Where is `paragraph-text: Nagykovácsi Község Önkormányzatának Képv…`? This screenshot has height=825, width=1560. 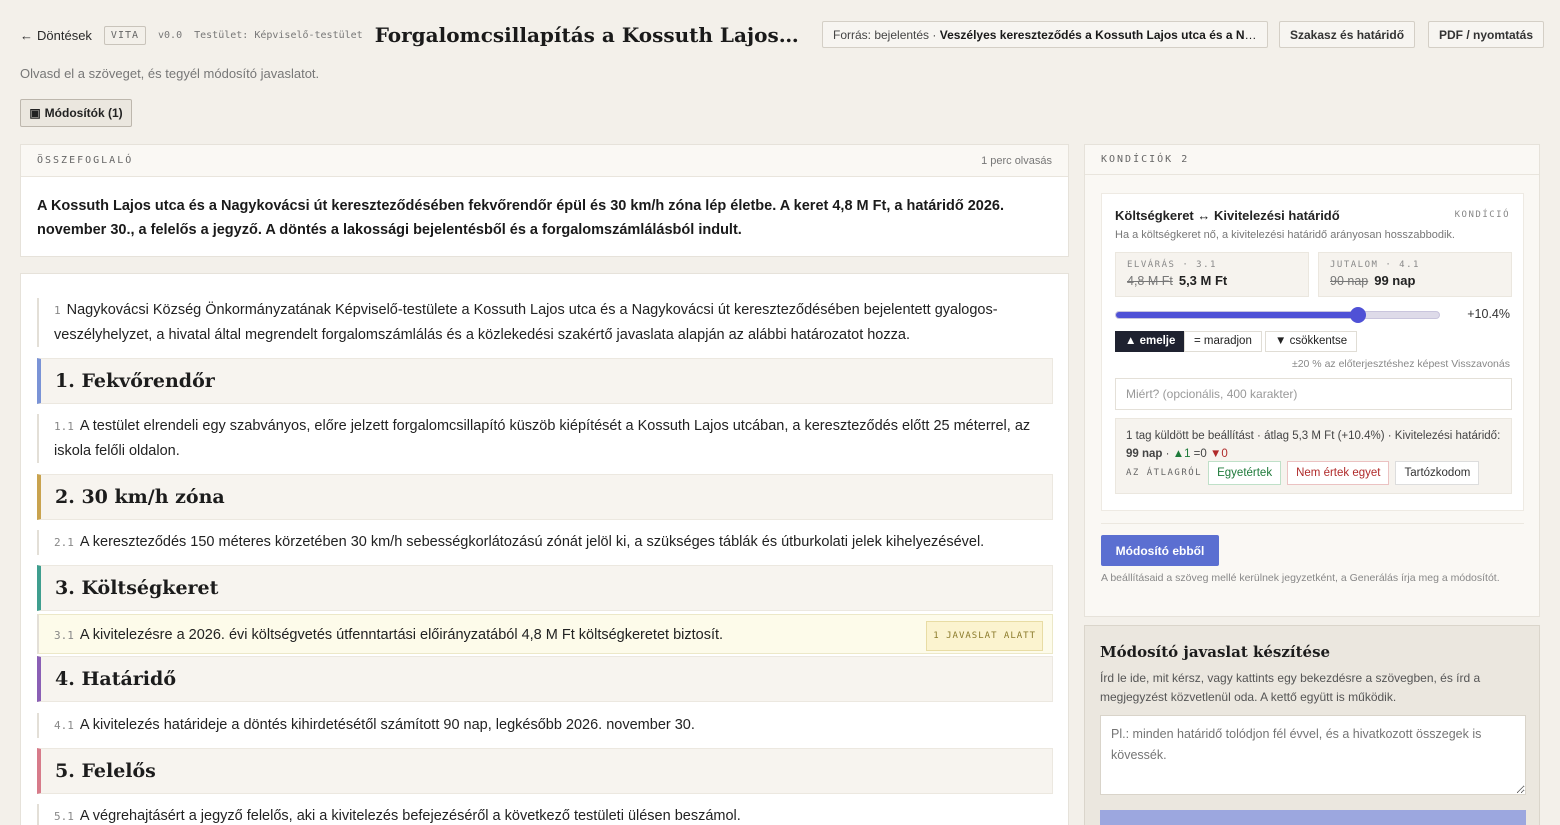 paragraph-text: Nagykovácsi Község Önkormányzatának Képv… is located at coordinates (526, 322).